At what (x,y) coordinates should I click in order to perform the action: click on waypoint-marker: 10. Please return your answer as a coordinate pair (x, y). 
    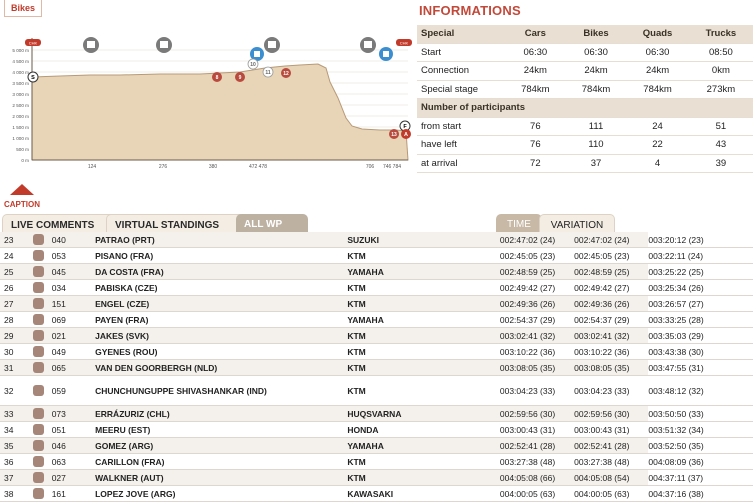
    Looking at the image, I should click on (253, 64).